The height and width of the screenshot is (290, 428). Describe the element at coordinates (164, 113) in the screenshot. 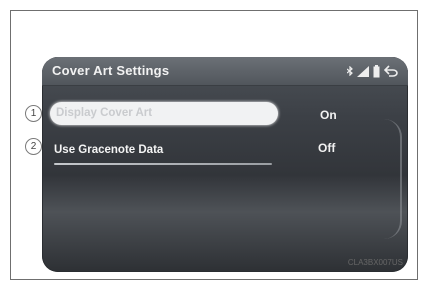

I see `display-cover-art-button: Display Cover Art` at that location.